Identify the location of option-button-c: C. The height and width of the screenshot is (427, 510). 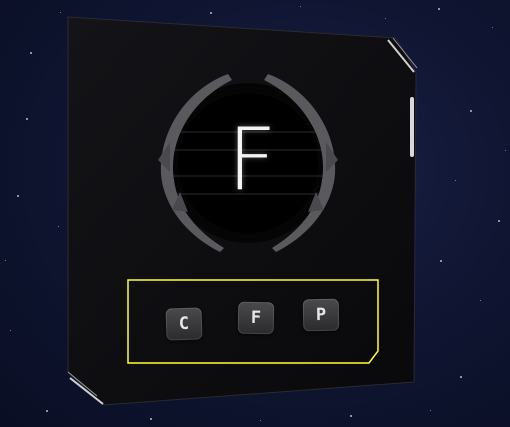
(184, 324).